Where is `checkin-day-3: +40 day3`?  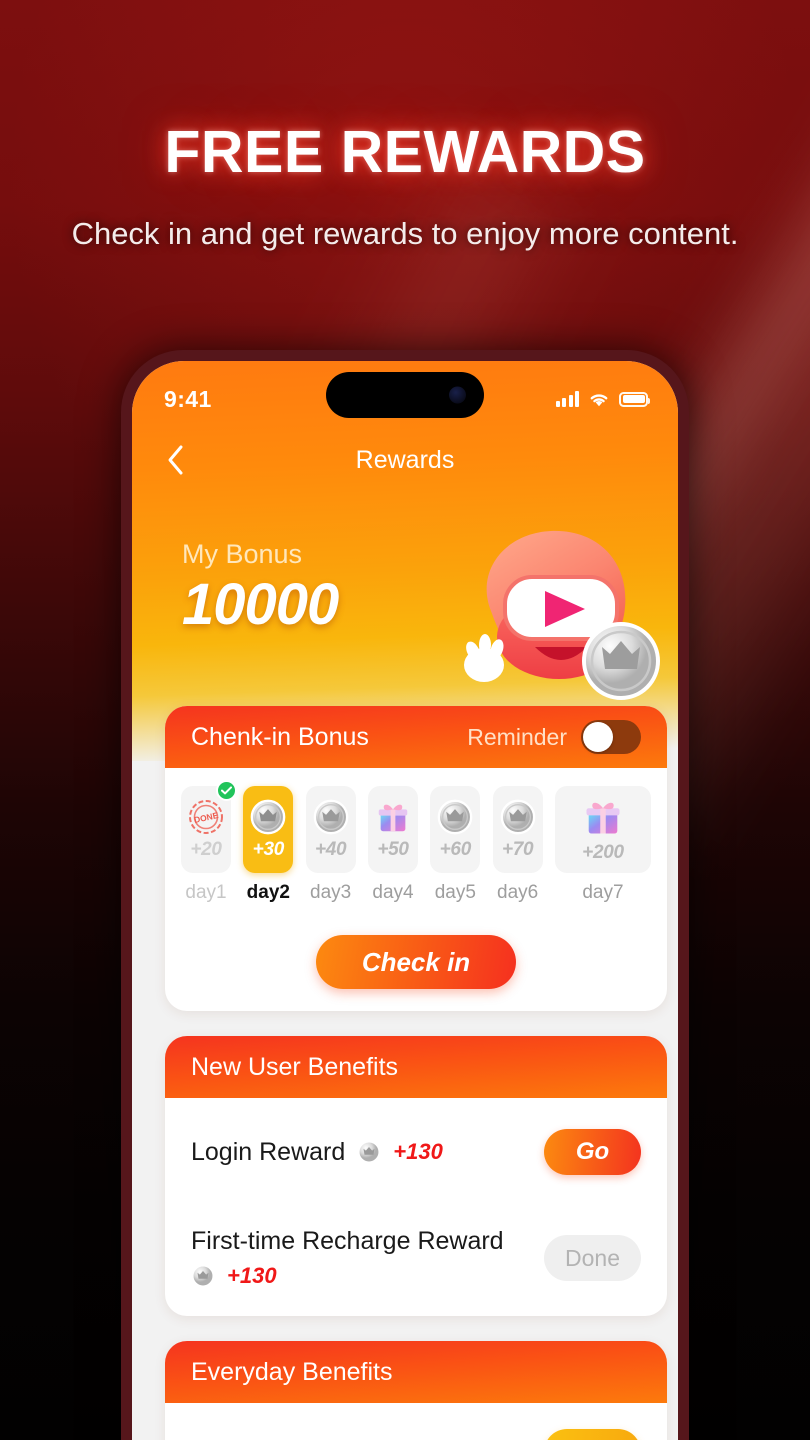
checkin-day-3: +40 day3 is located at coordinates (330, 845).